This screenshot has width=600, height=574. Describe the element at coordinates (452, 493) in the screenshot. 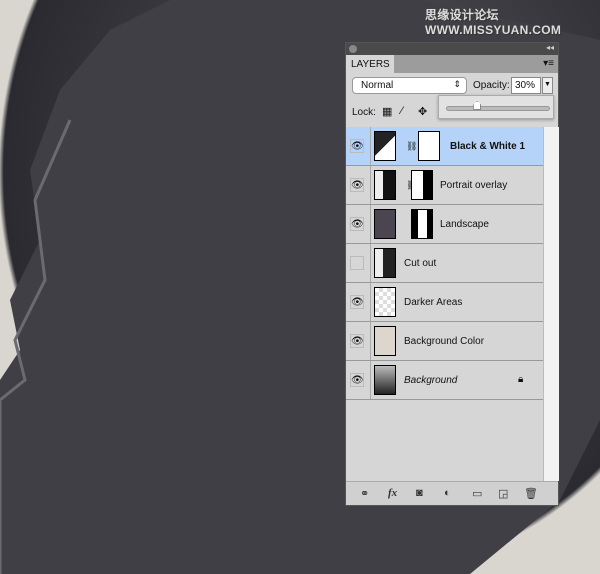

I see `panel-footer: ⚭ fx ◙ ◐ ▭ ◲ 🗑︎` at that location.